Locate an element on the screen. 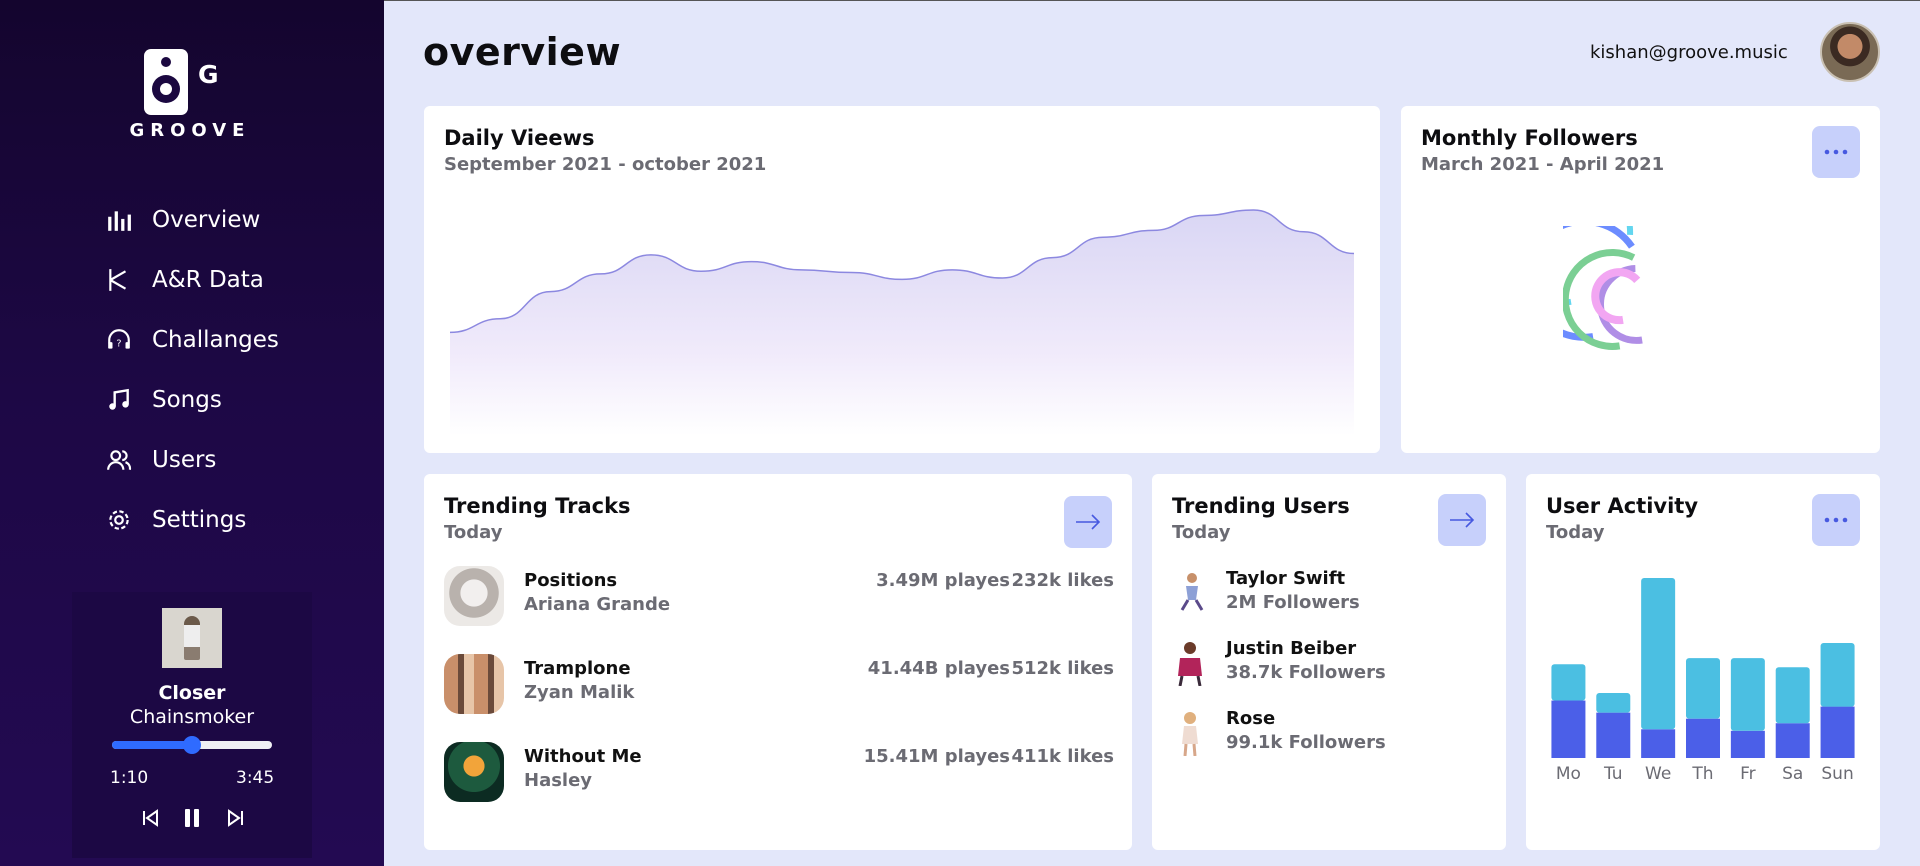 This screenshot has width=1920, height=866. card-subtitle: Today is located at coordinates (1201, 532).